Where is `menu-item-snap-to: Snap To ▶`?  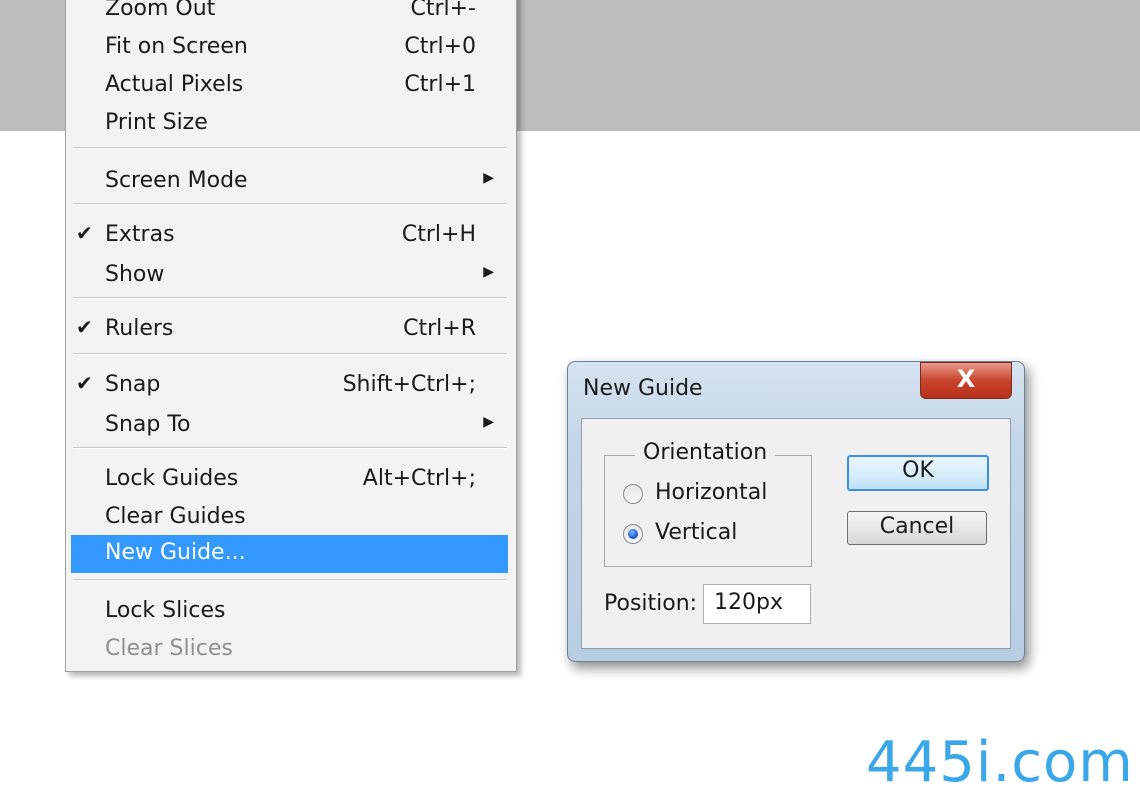 menu-item-snap-to: Snap To ▶ is located at coordinates (289, 425).